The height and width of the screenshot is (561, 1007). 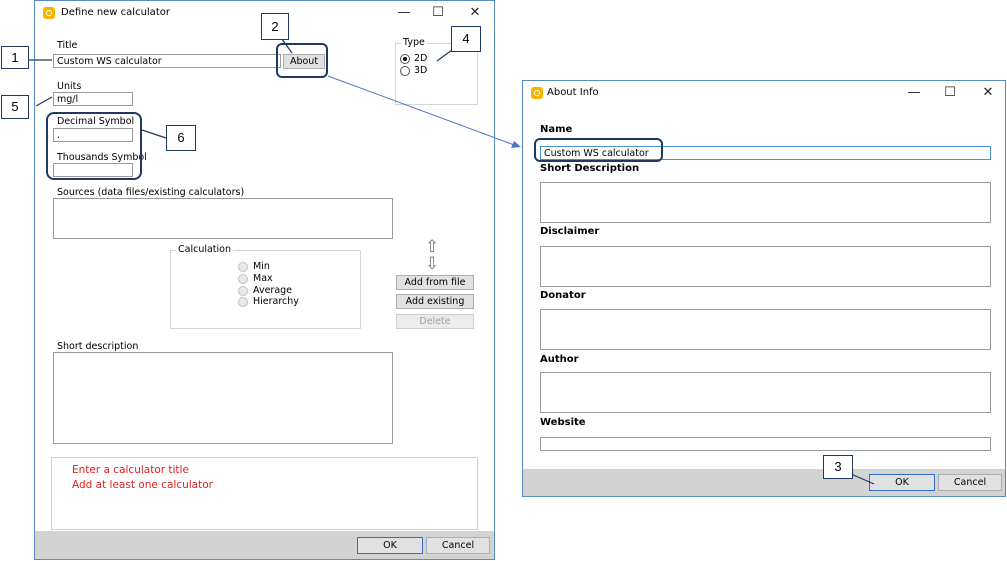 I want to click on about-donator-input, so click(x=765, y=329).